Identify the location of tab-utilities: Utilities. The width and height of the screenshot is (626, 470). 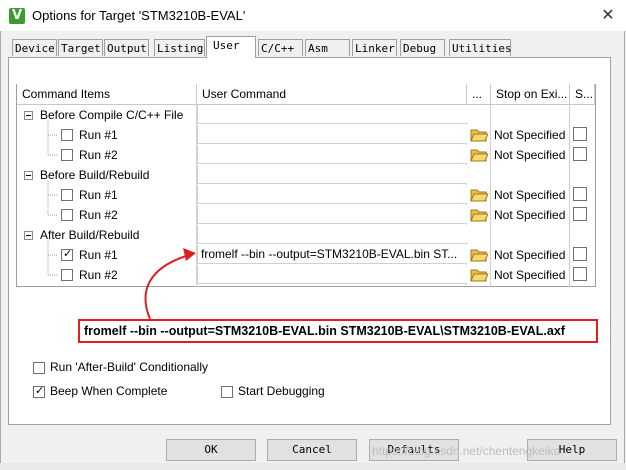
(480, 47).